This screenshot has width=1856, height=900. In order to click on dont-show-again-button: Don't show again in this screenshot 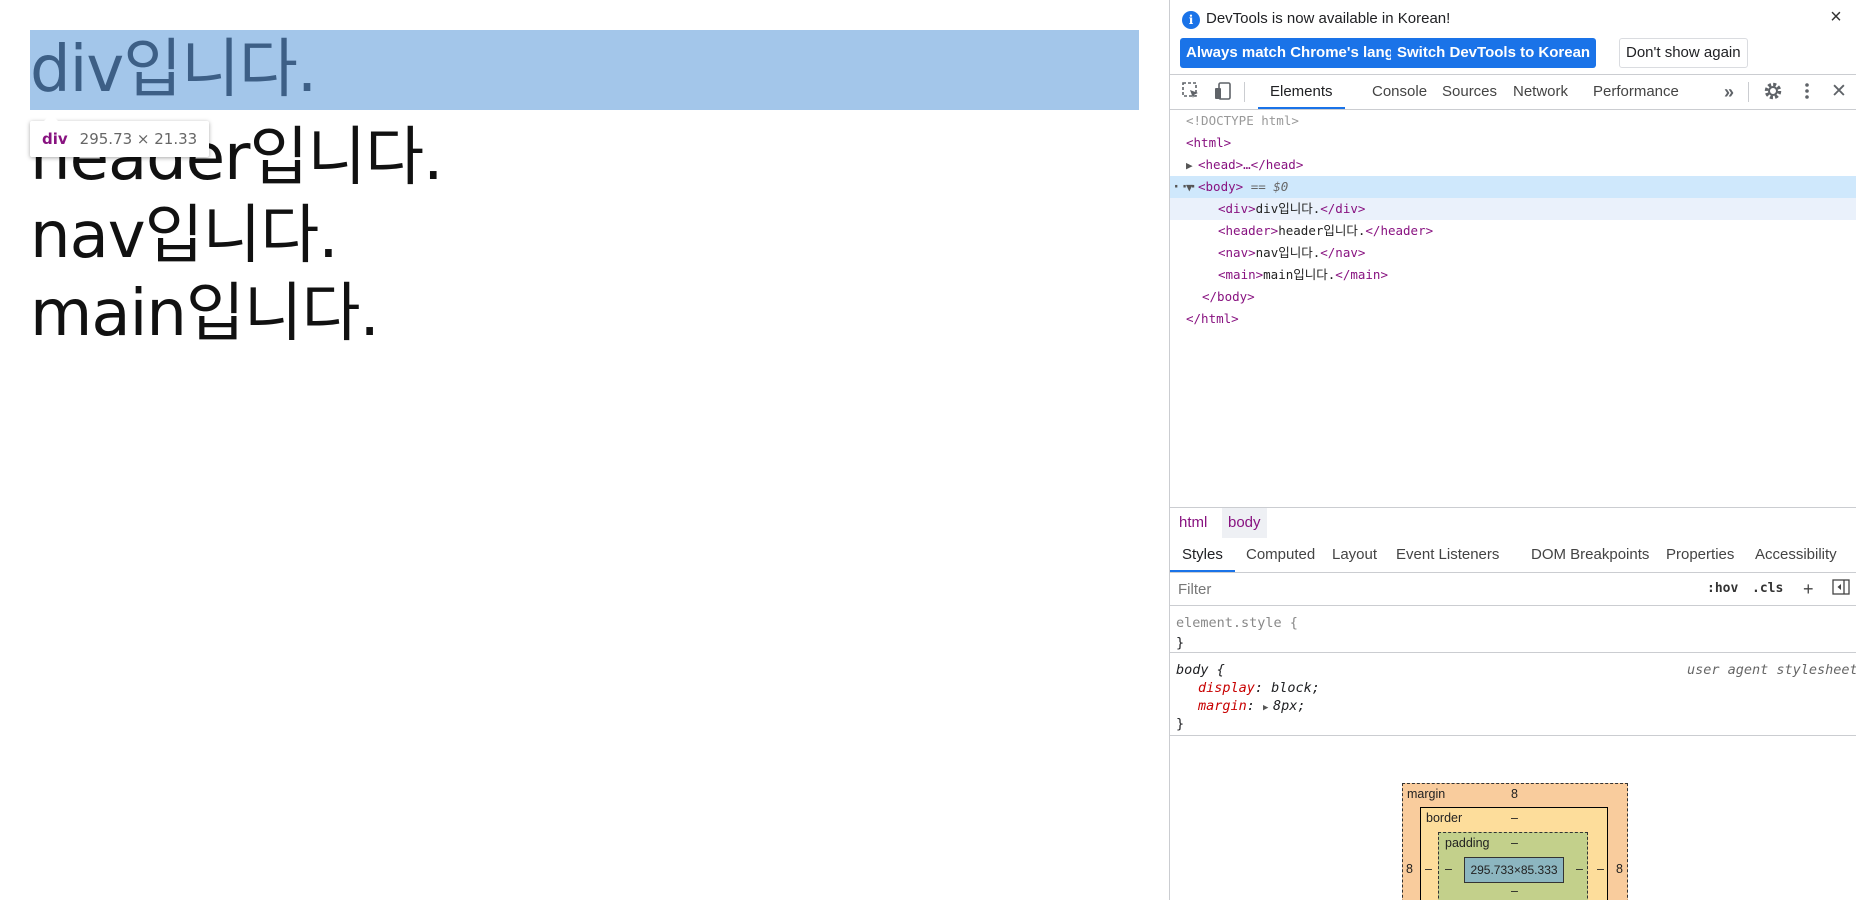, I will do `click(1683, 53)`.